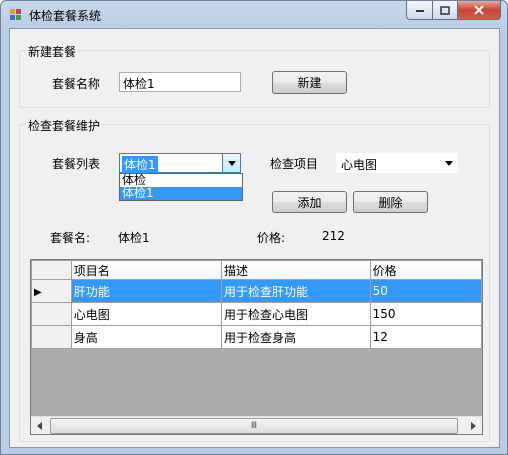 Image resolution: width=508 pixels, height=455 pixels. Describe the element at coordinates (296, 291) in the screenshot. I see `cell-desc: 用于检查肝功能` at that location.